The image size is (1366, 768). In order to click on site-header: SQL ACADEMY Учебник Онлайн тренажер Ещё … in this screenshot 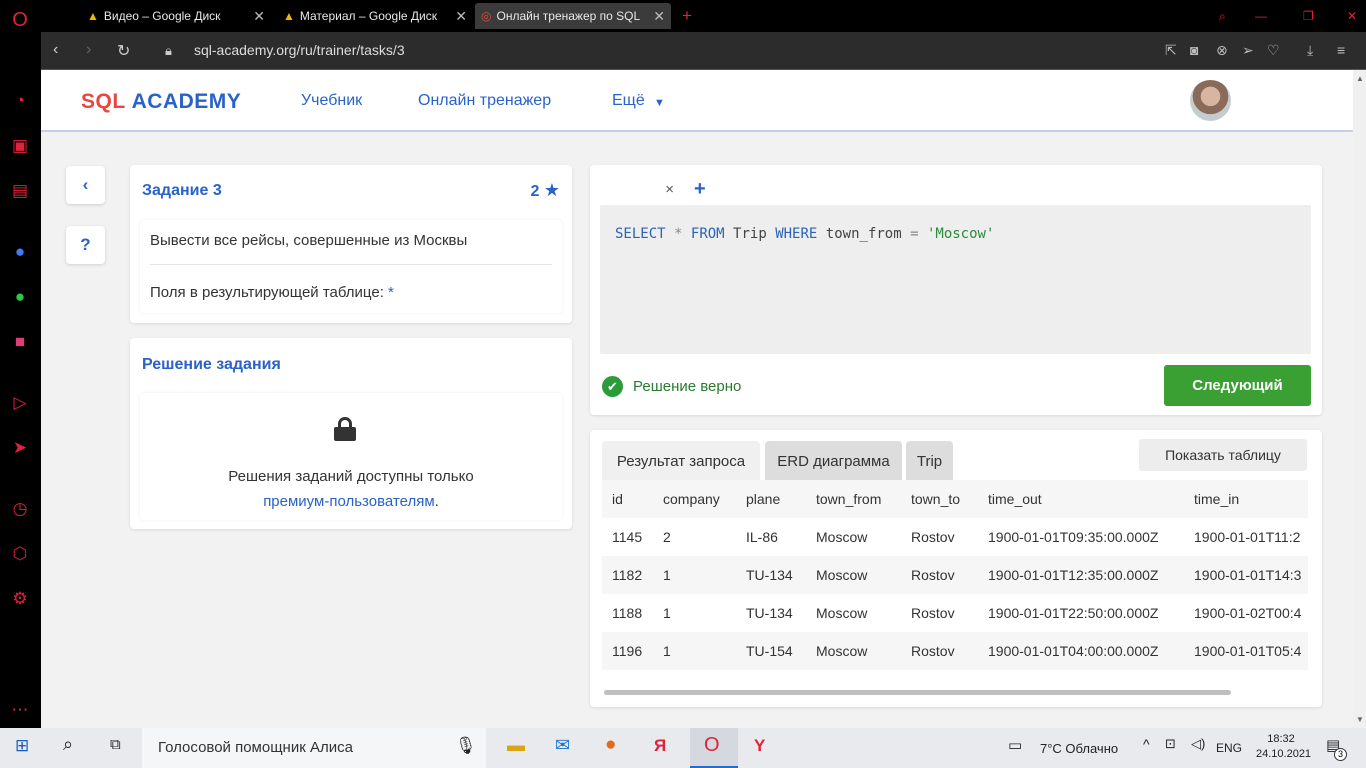, I will do `click(697, 101)`.